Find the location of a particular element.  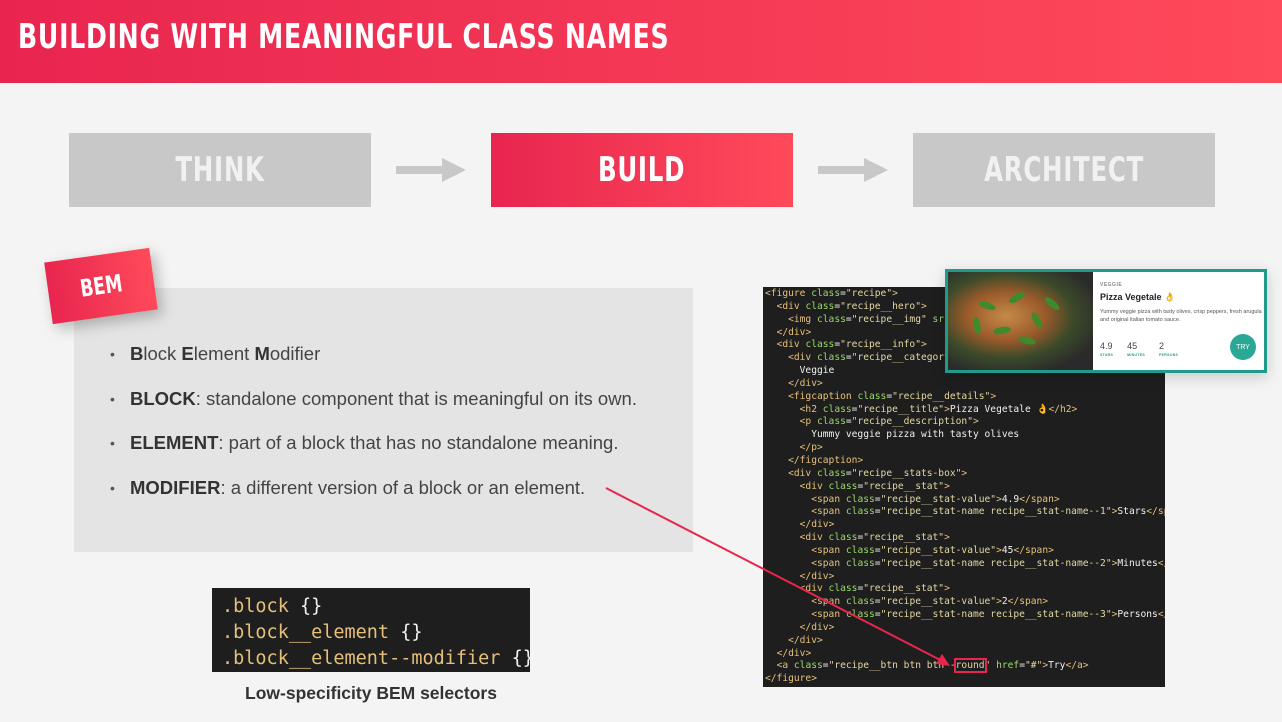

selector-line: .block__element--modifier {} is located at coordinates (378, 658).